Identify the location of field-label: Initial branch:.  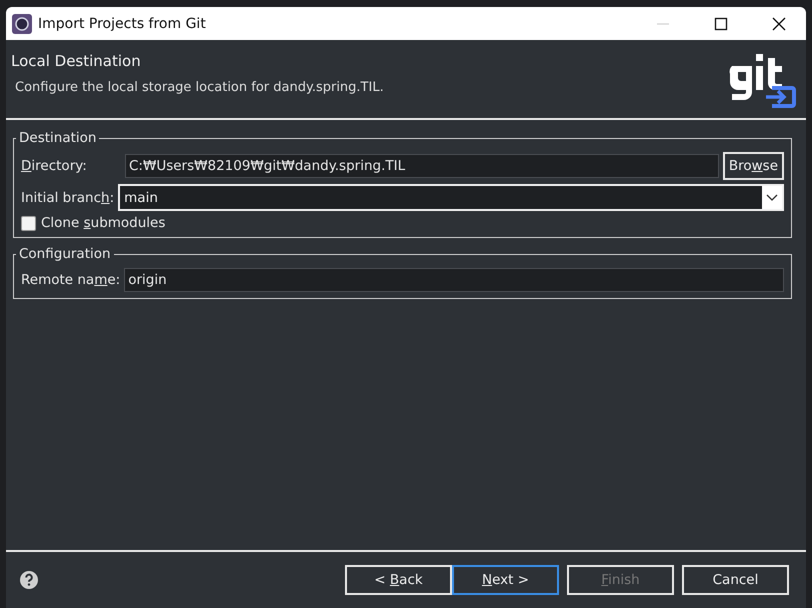
(67, 198).